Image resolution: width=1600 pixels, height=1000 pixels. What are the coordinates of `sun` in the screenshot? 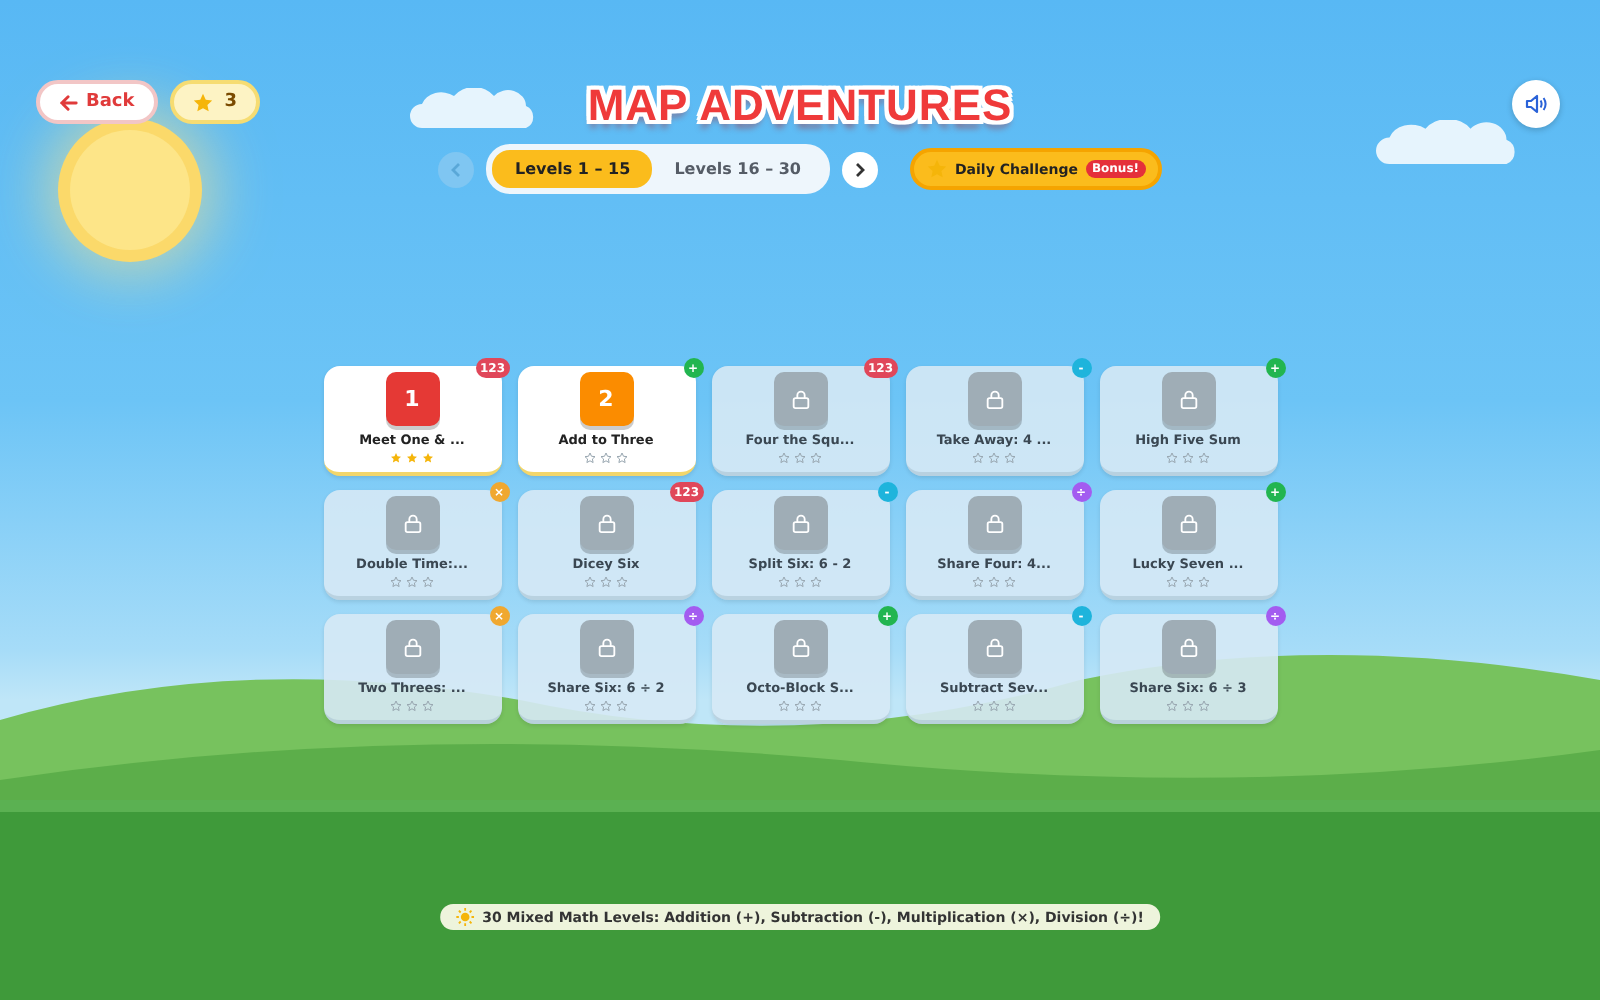 It's located at (130, 190).